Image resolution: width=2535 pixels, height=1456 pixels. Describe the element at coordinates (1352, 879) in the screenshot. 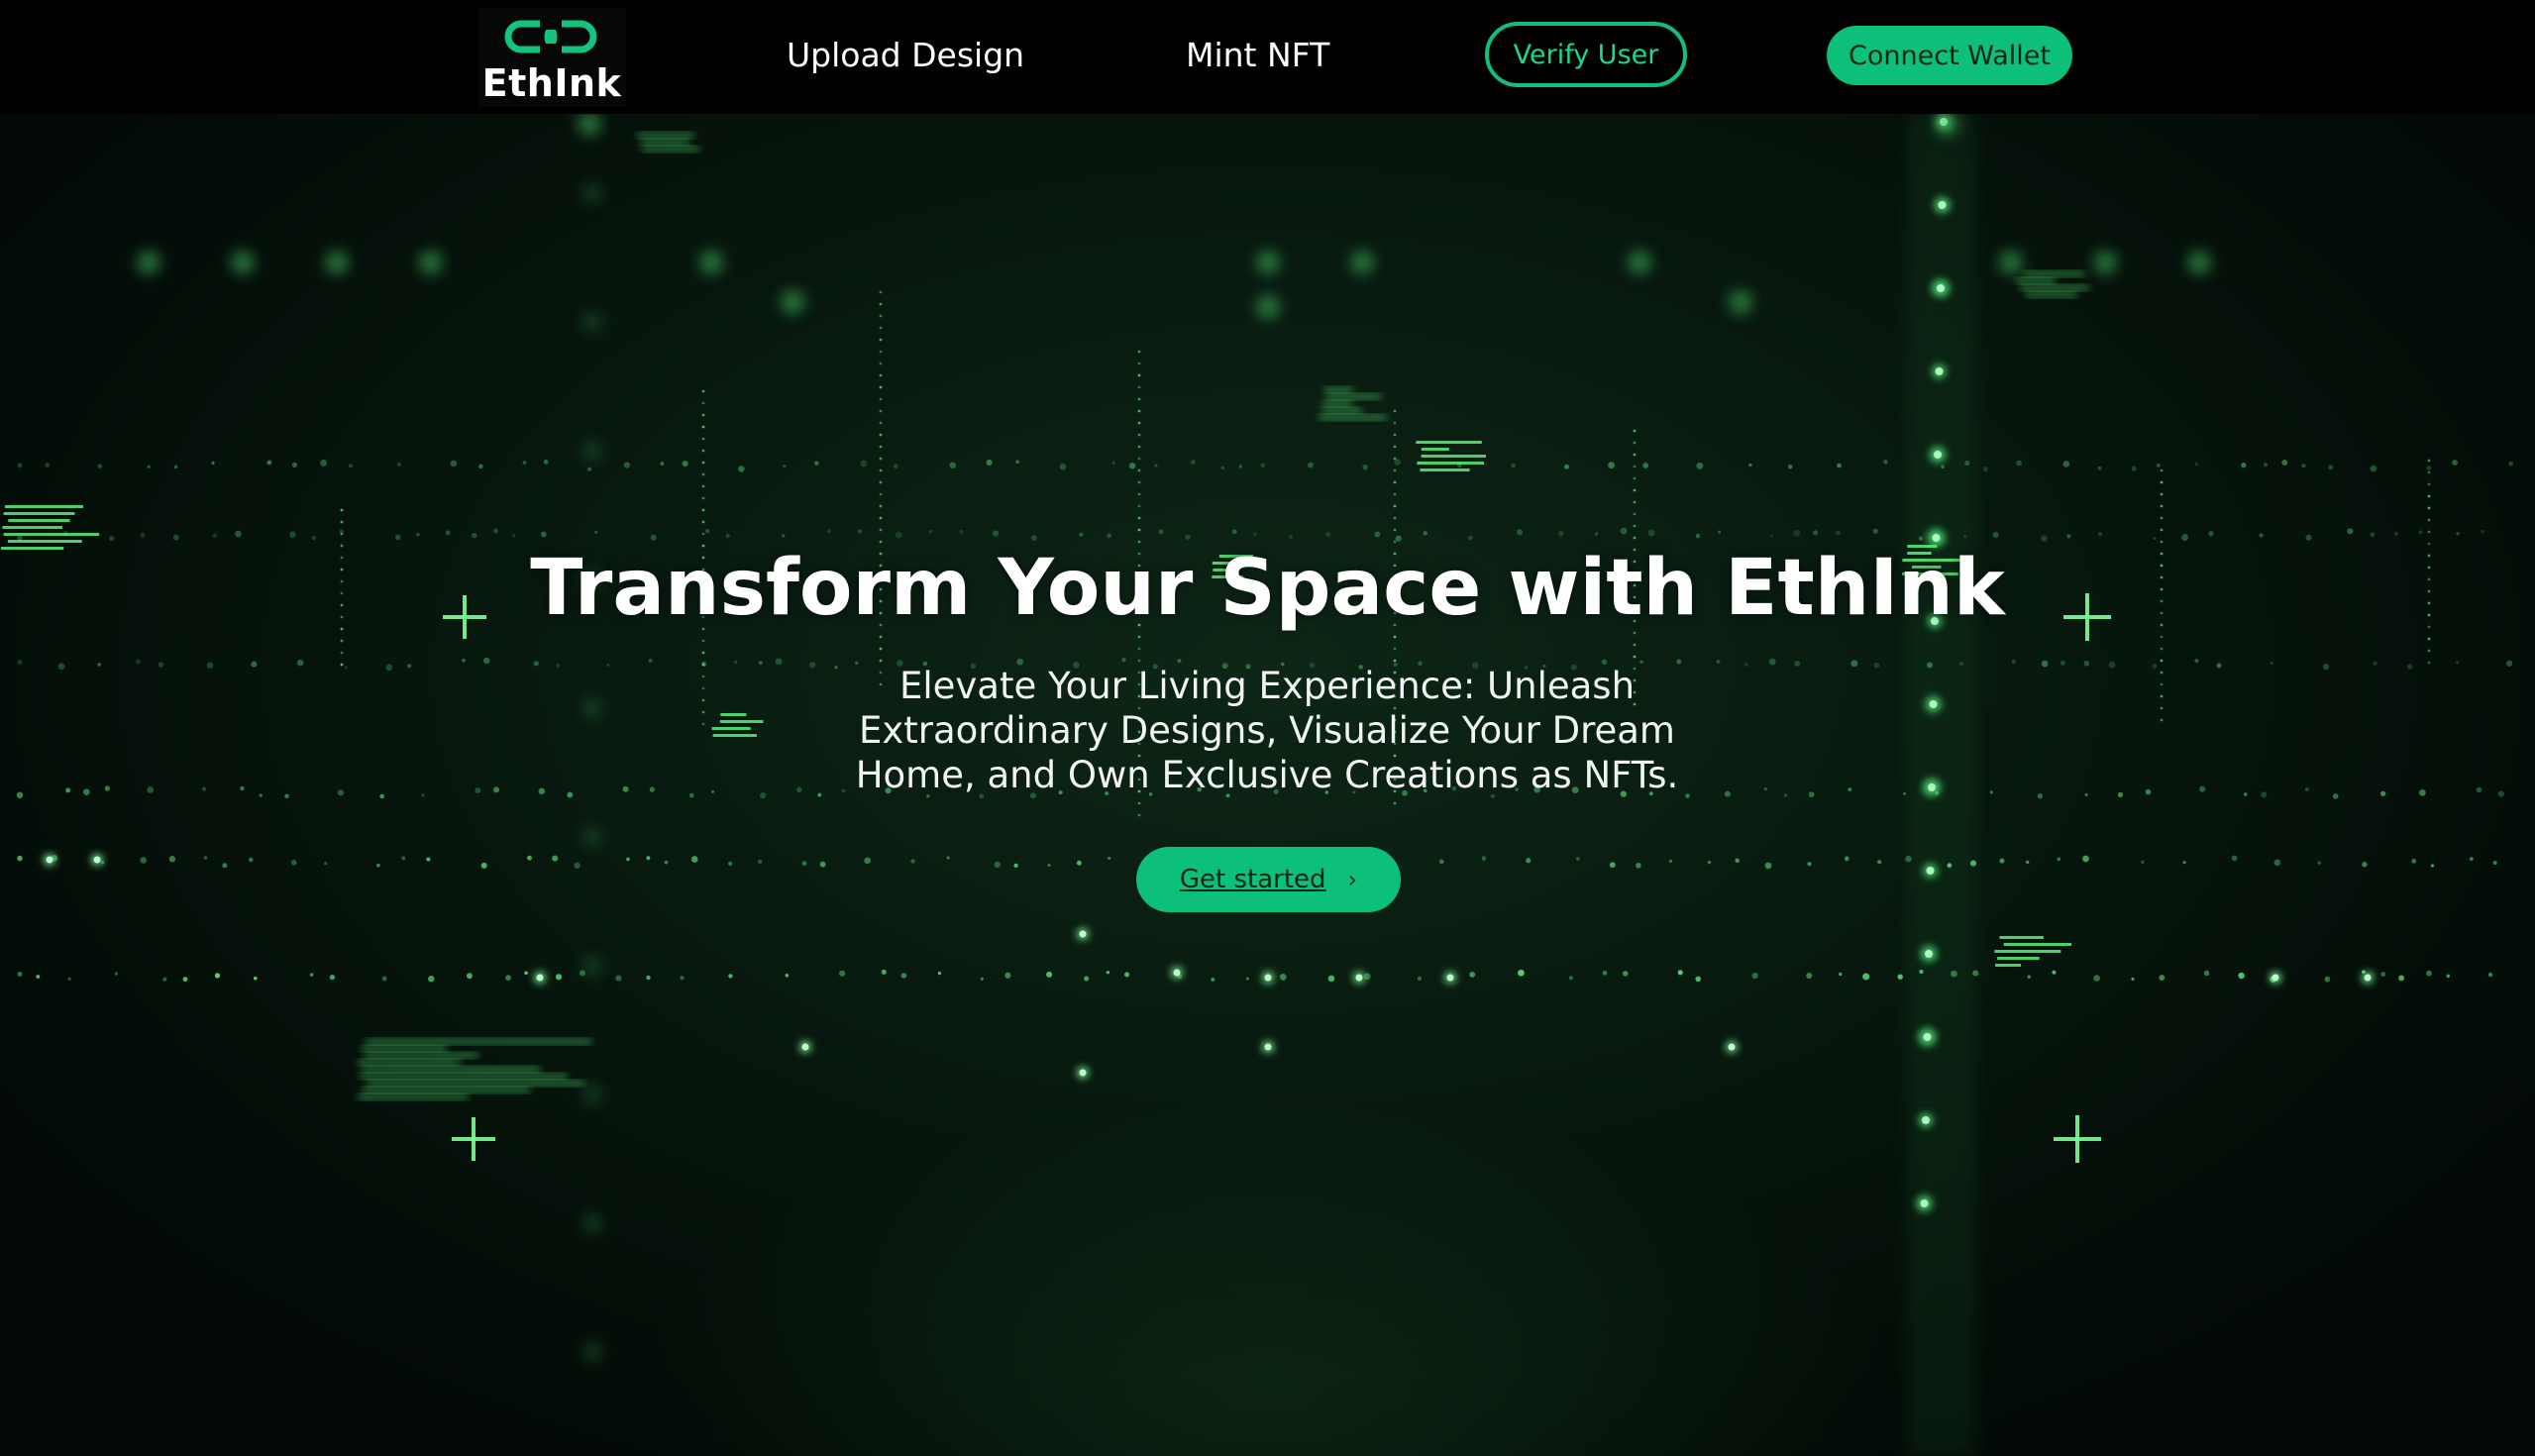

I see `chevron-right-icon: ›` at that location.